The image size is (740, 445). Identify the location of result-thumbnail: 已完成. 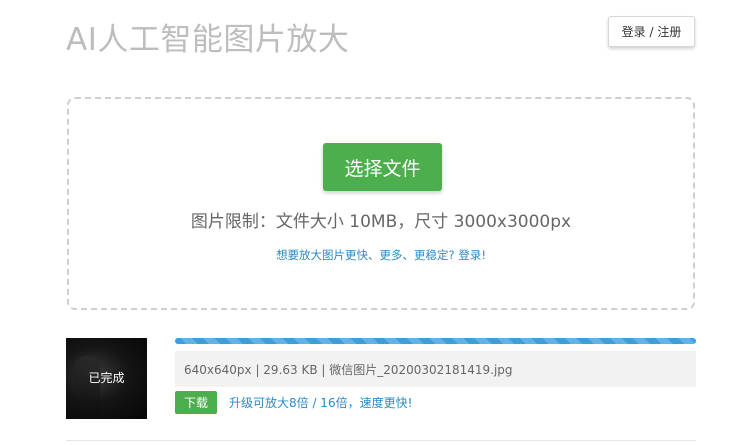
(106, 378).